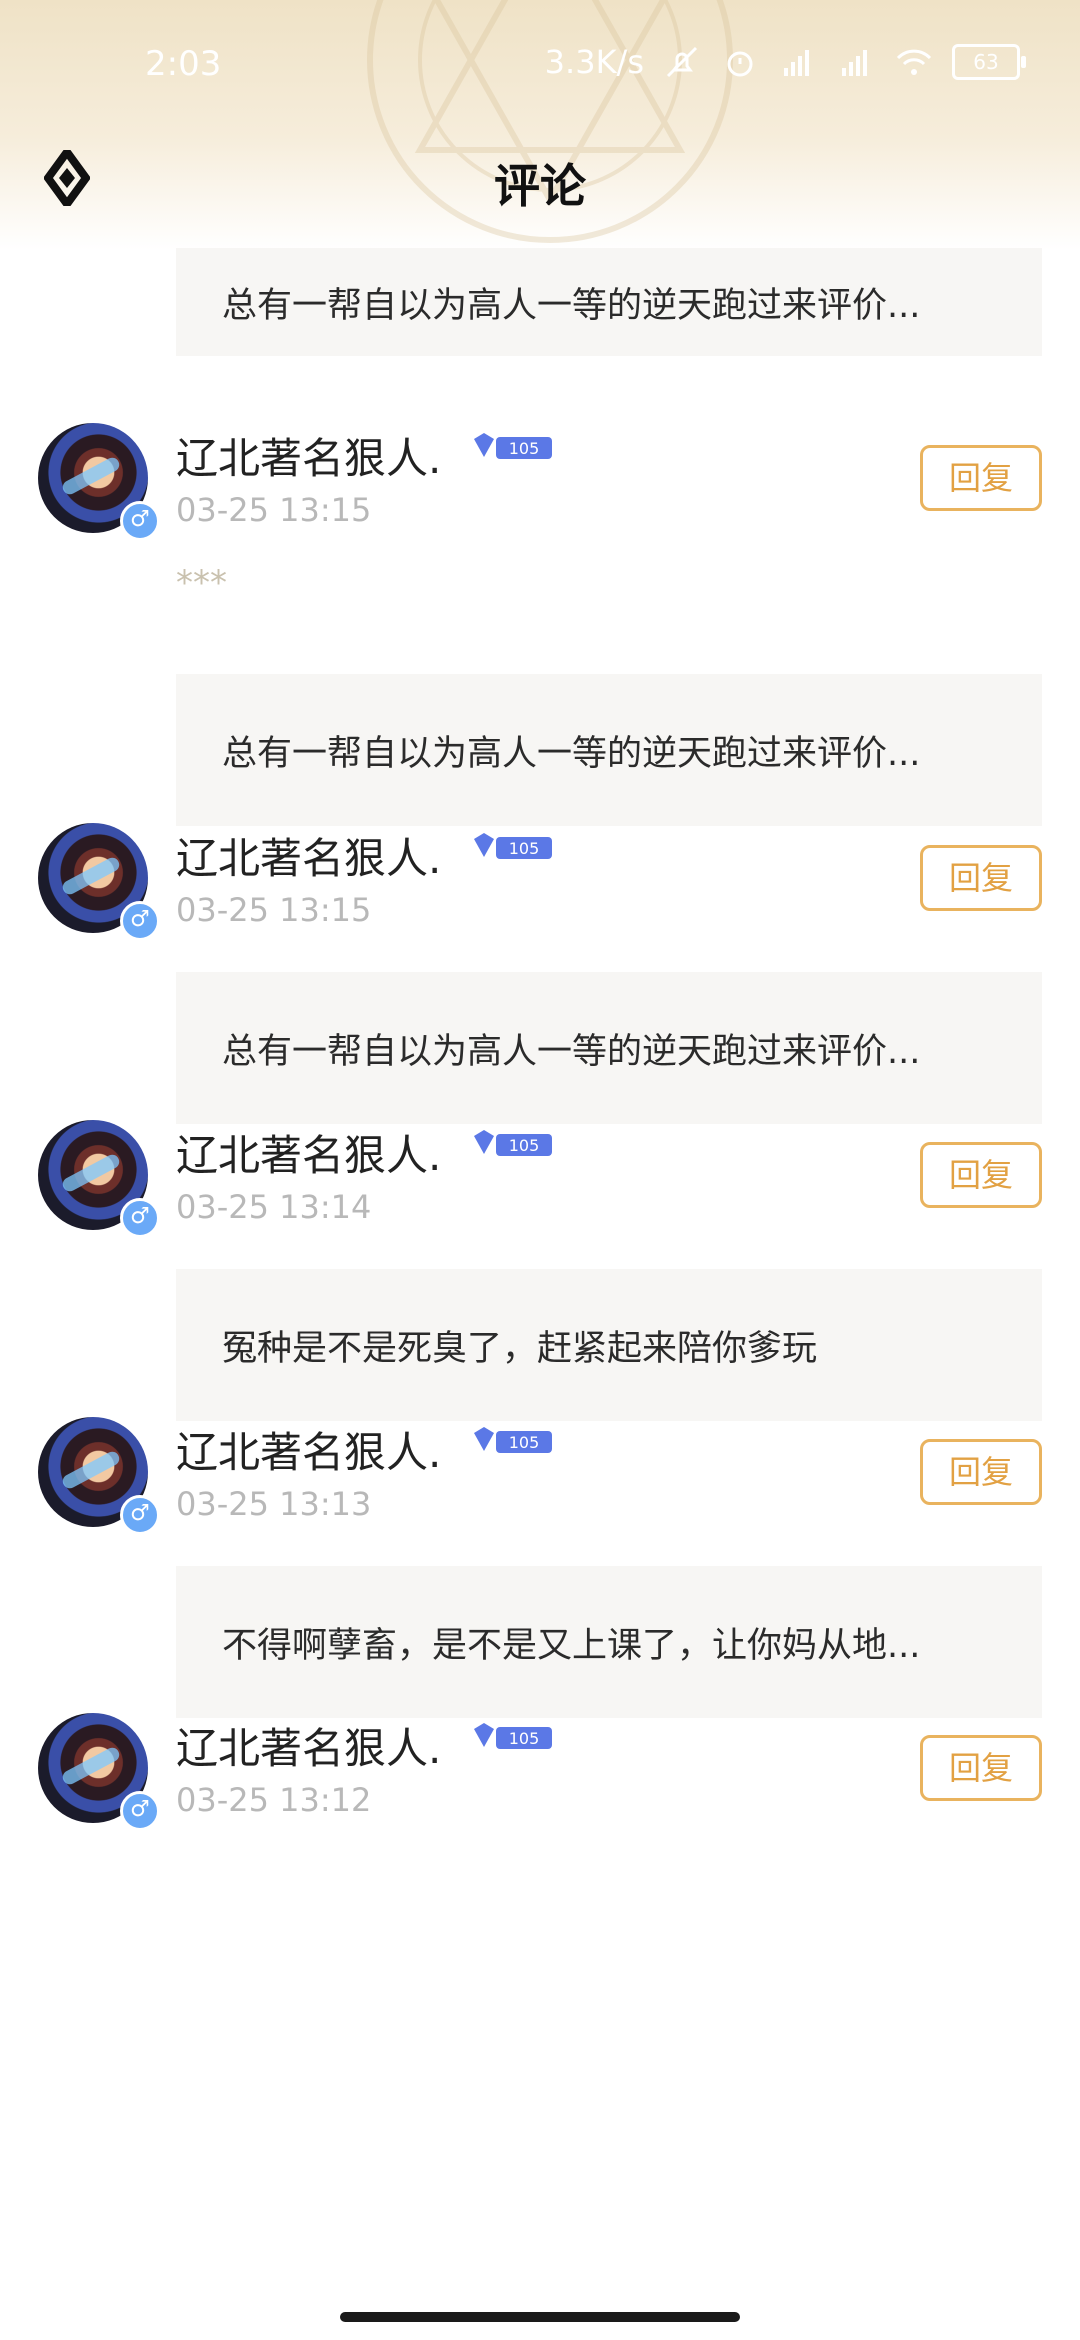  What do you see at coordinates (540, 64) in the screenshot?
I see `status-bar: 2:03 3.3K/s 63` at bounding box center [540, 64].